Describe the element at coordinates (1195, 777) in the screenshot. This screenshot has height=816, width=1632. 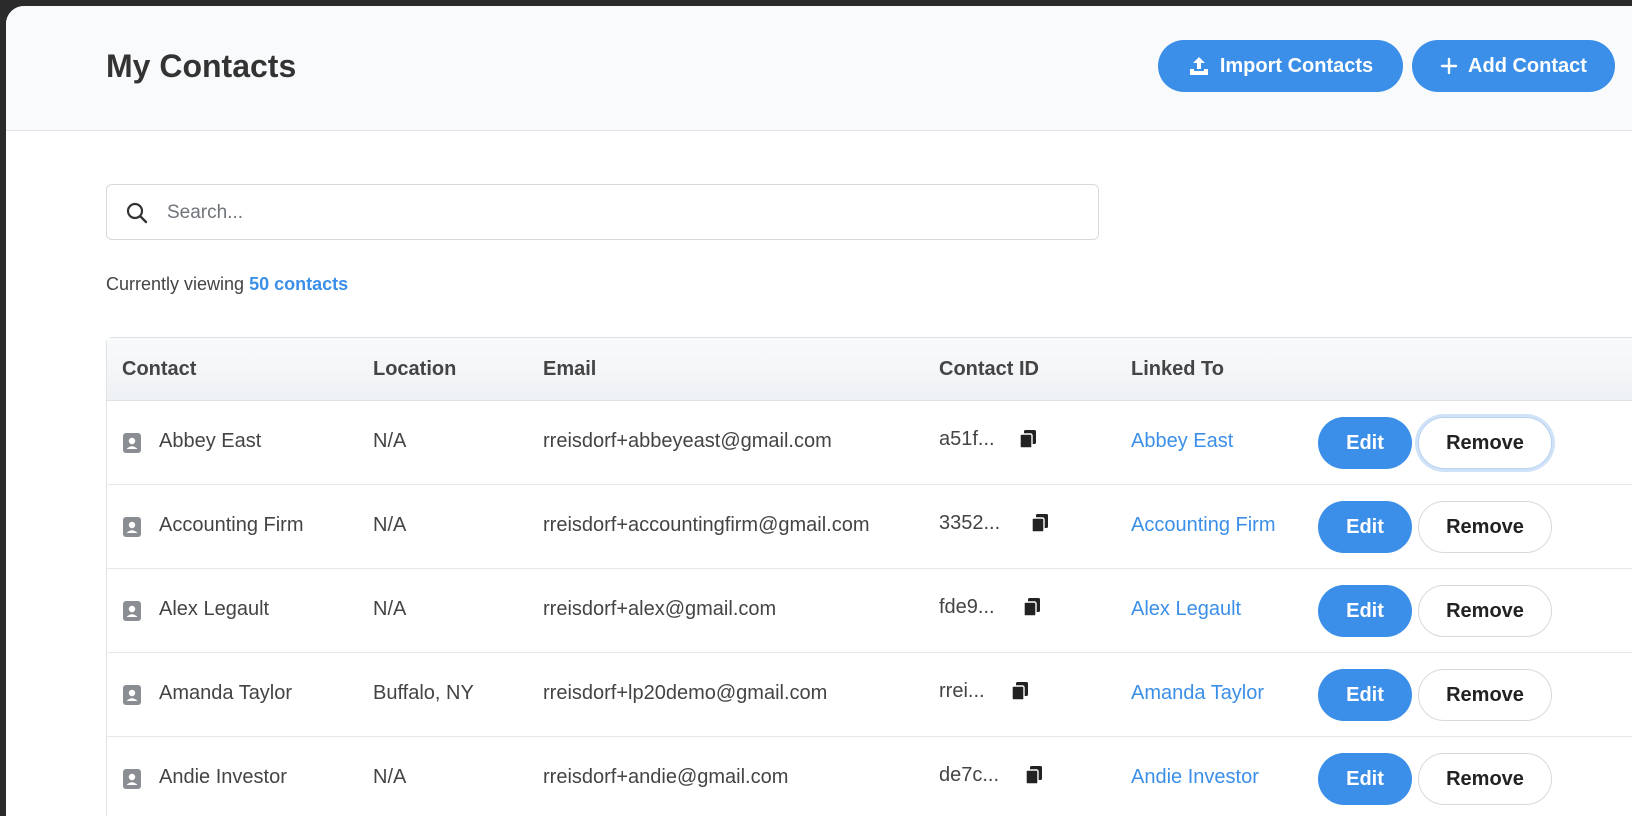
I see `linked-to-link: Andie Investor` at that location.